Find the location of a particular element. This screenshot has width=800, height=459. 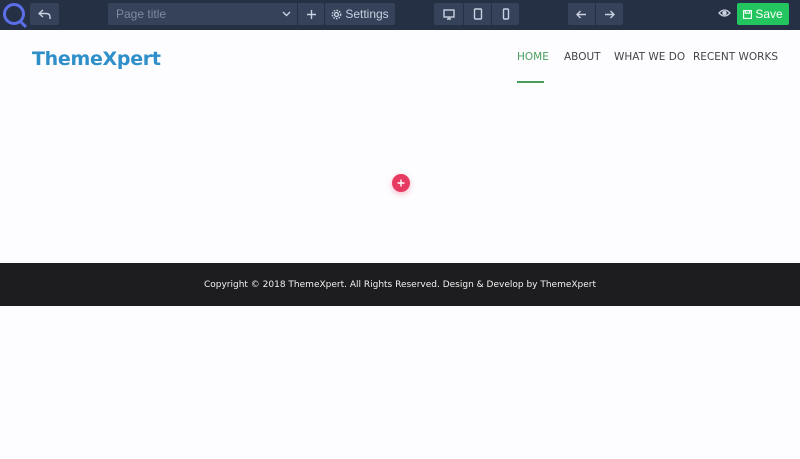

save-button: Save is located at coordinates (763, 14).